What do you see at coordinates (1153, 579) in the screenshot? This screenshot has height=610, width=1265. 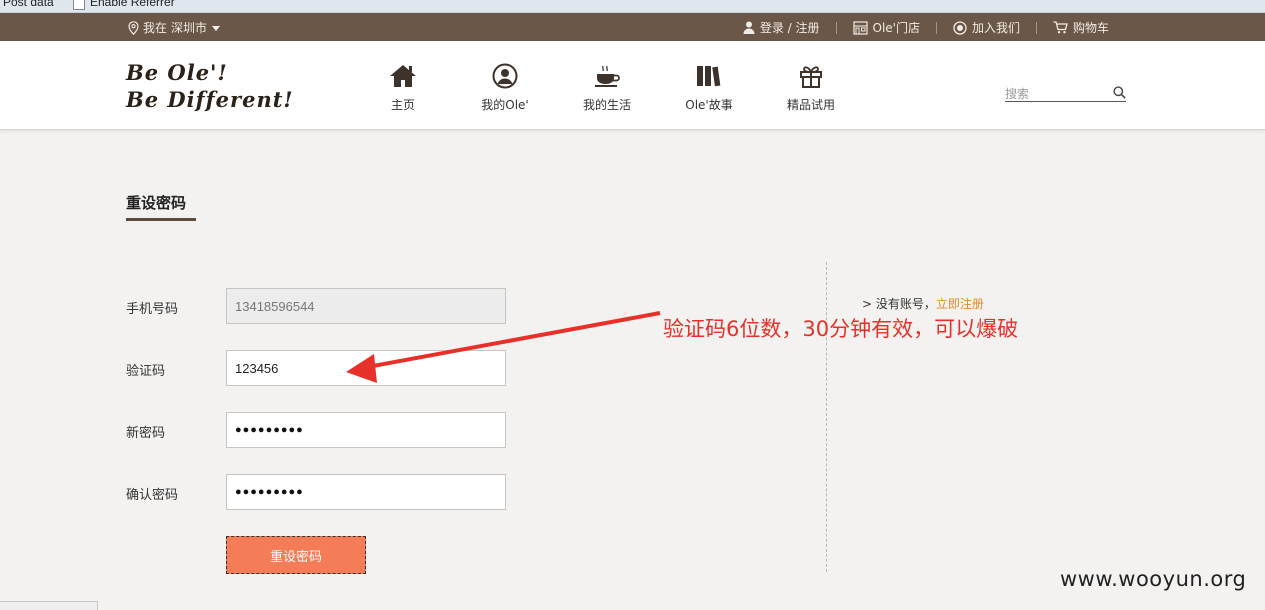 I see `watermark: www.wooyun.org` at bounding box center [1153, 579].